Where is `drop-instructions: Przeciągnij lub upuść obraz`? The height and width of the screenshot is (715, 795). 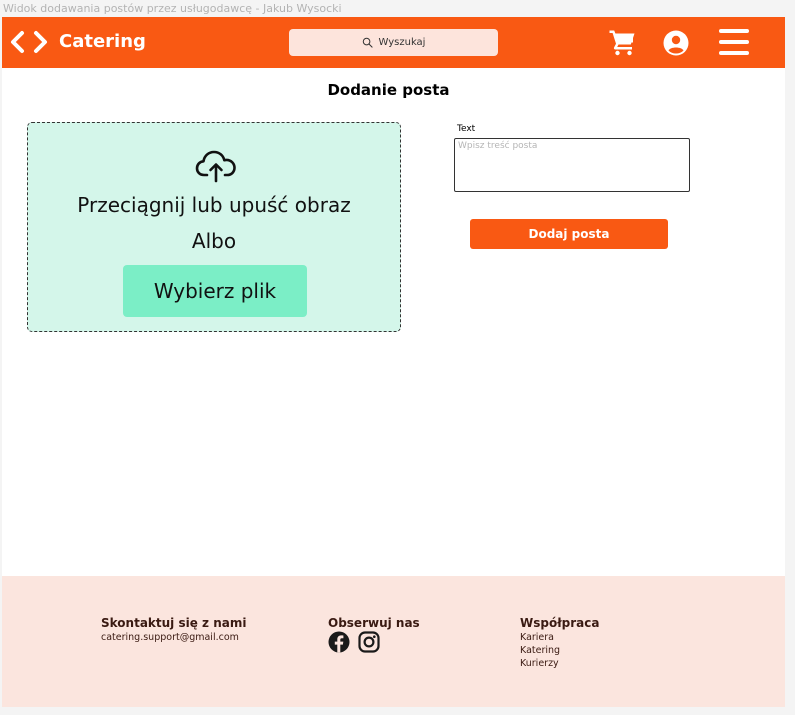
drop-instructions: Przeciągnij lub upuść obraz is located at coordinates (214, 205).